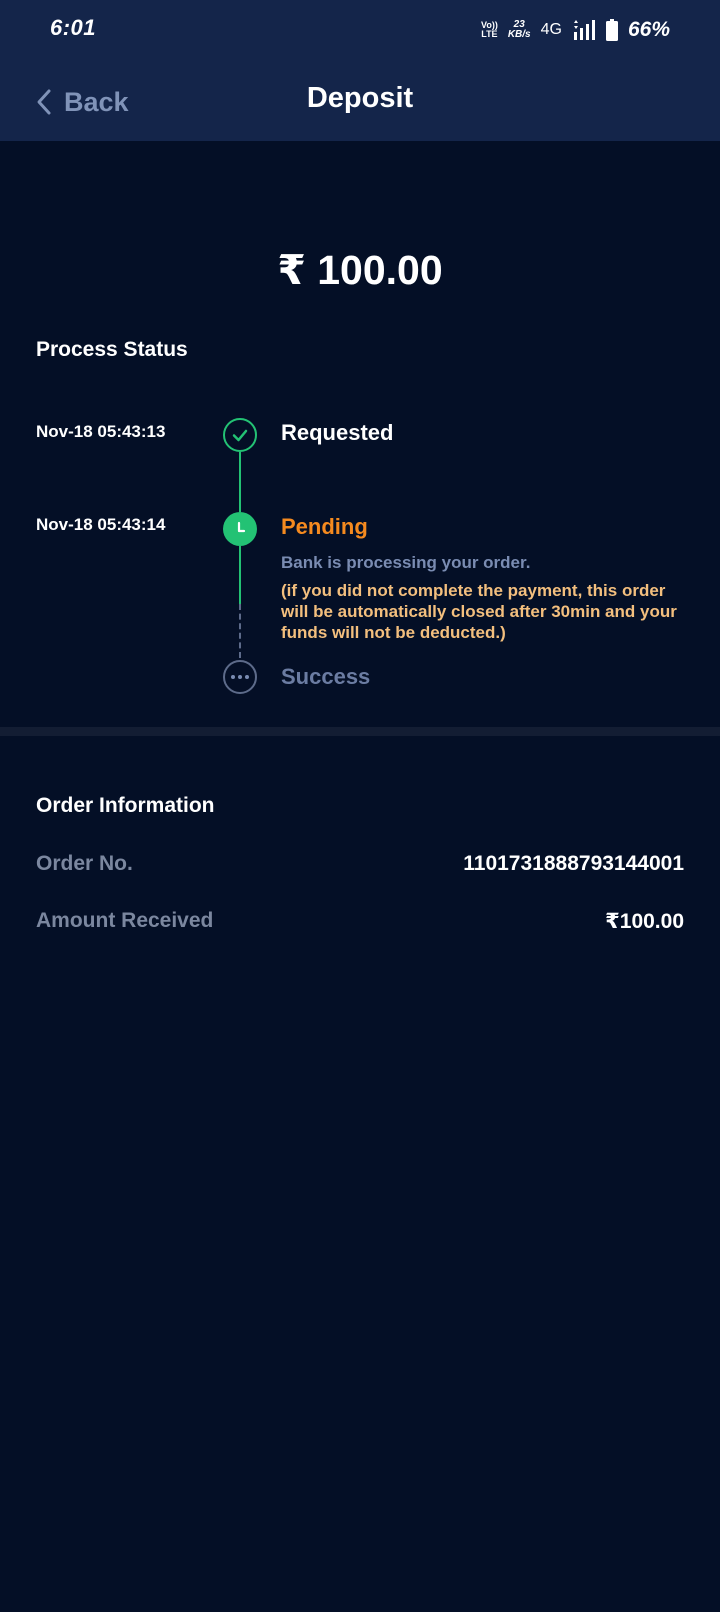 Image resolution: width=720 pixels, height=1612 pixels. I want to click on step-pending-label: Pending, so click(324, 526).